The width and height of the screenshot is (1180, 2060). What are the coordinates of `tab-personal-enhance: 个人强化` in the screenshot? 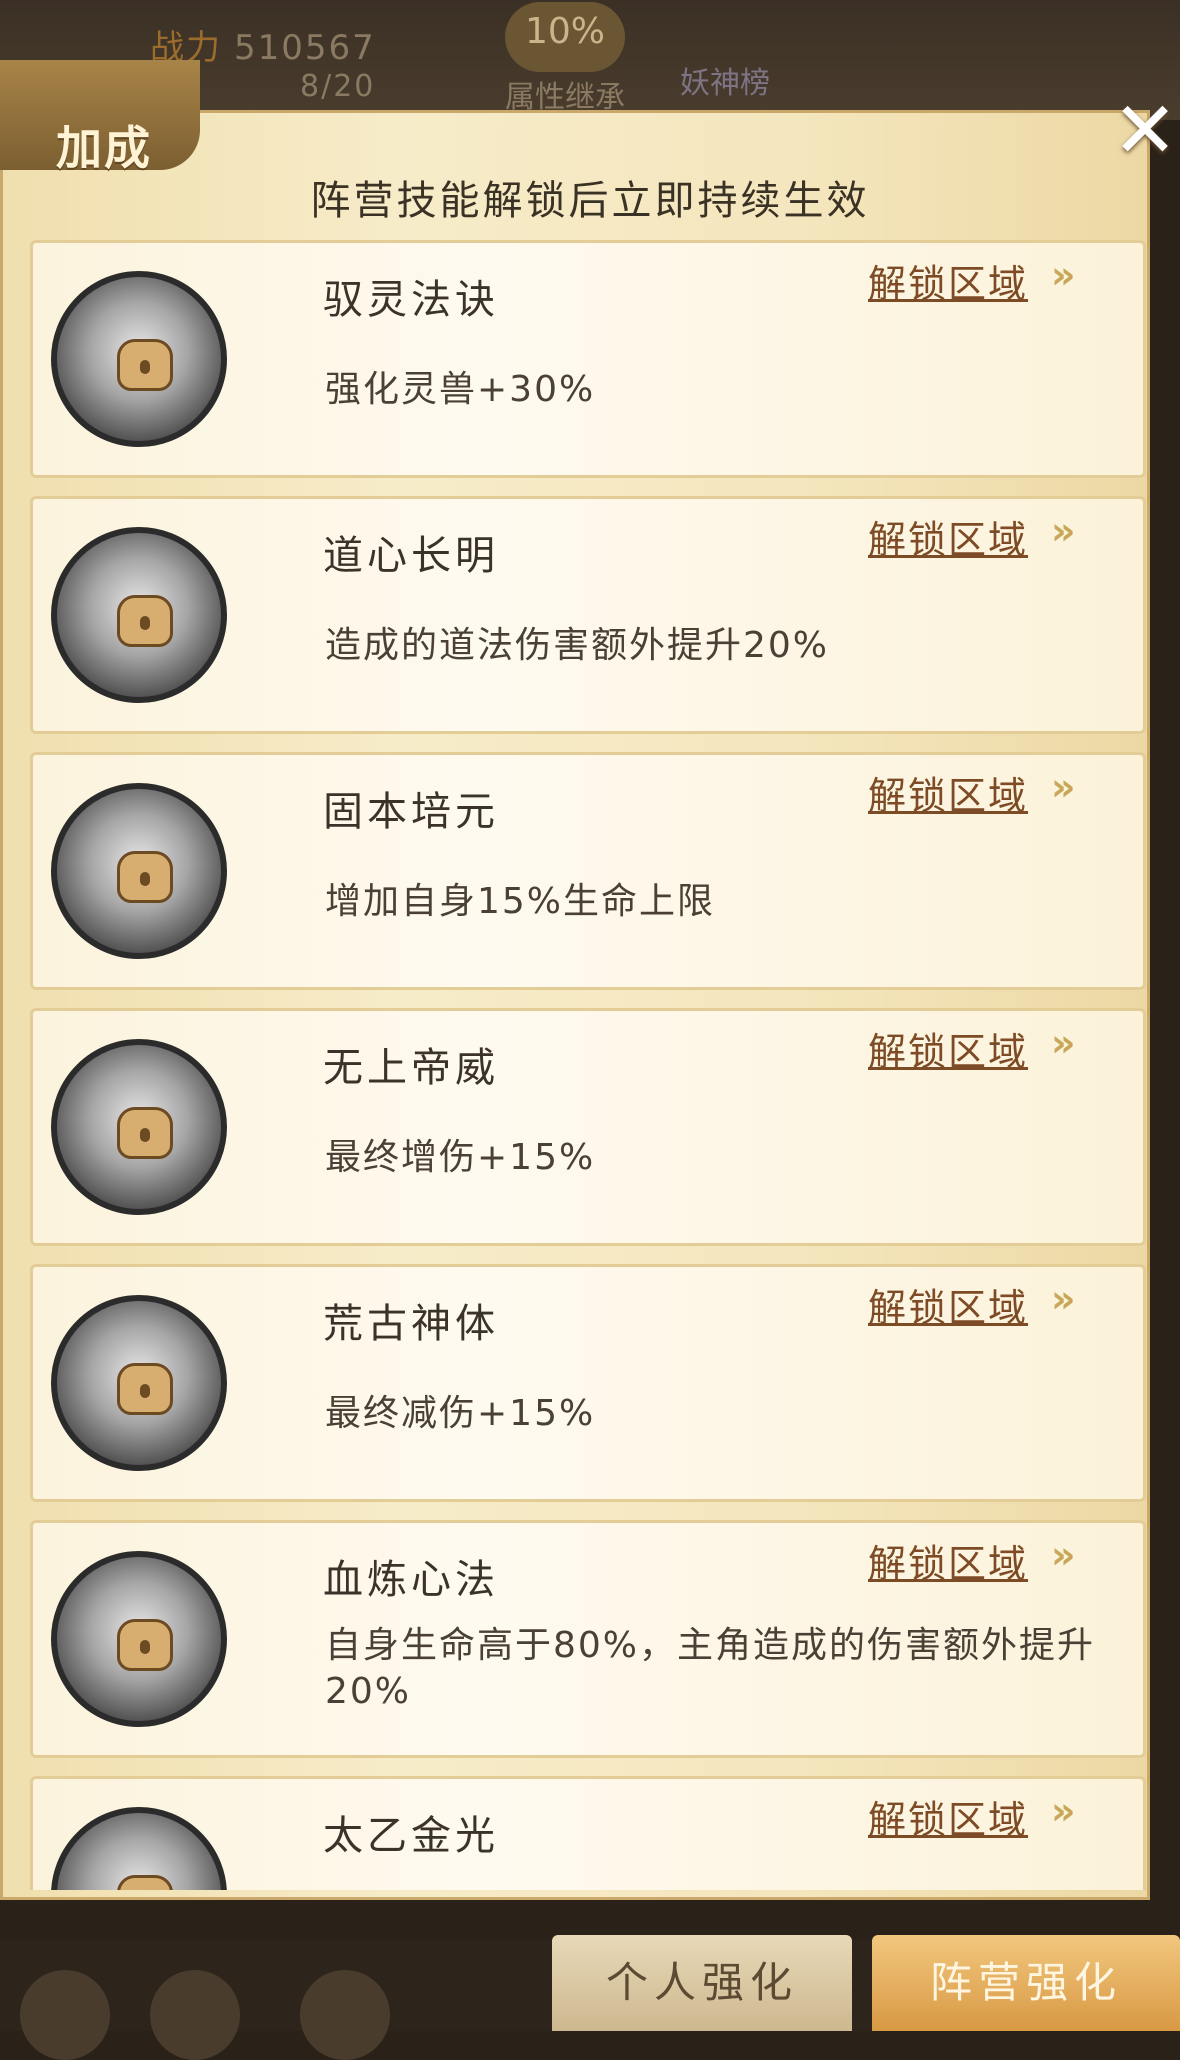 It's located at (702, 1983).